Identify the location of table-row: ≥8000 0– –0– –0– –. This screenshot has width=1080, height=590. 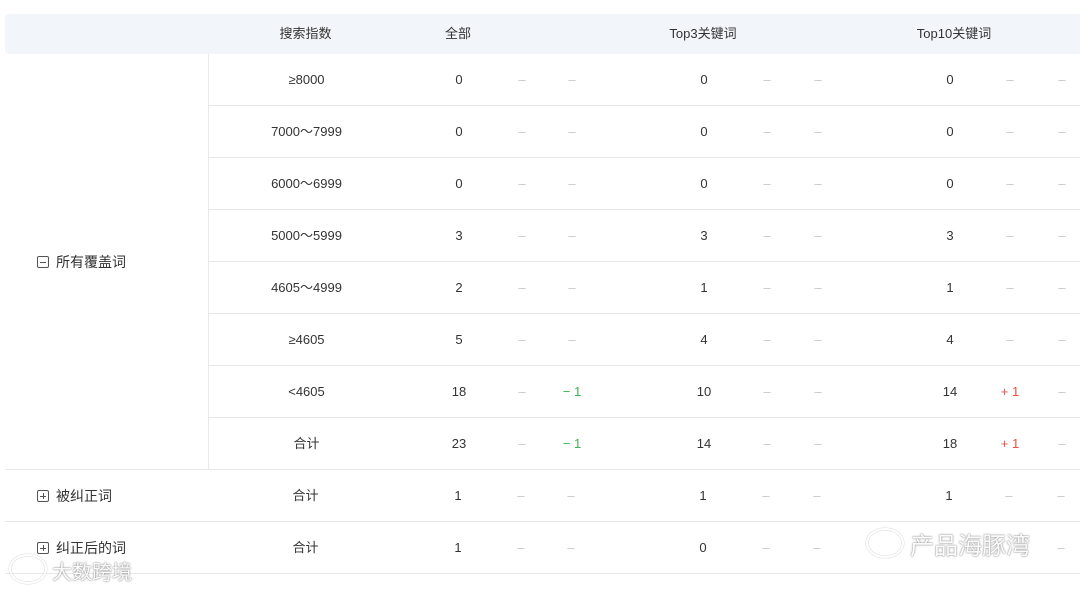
(644, 80).